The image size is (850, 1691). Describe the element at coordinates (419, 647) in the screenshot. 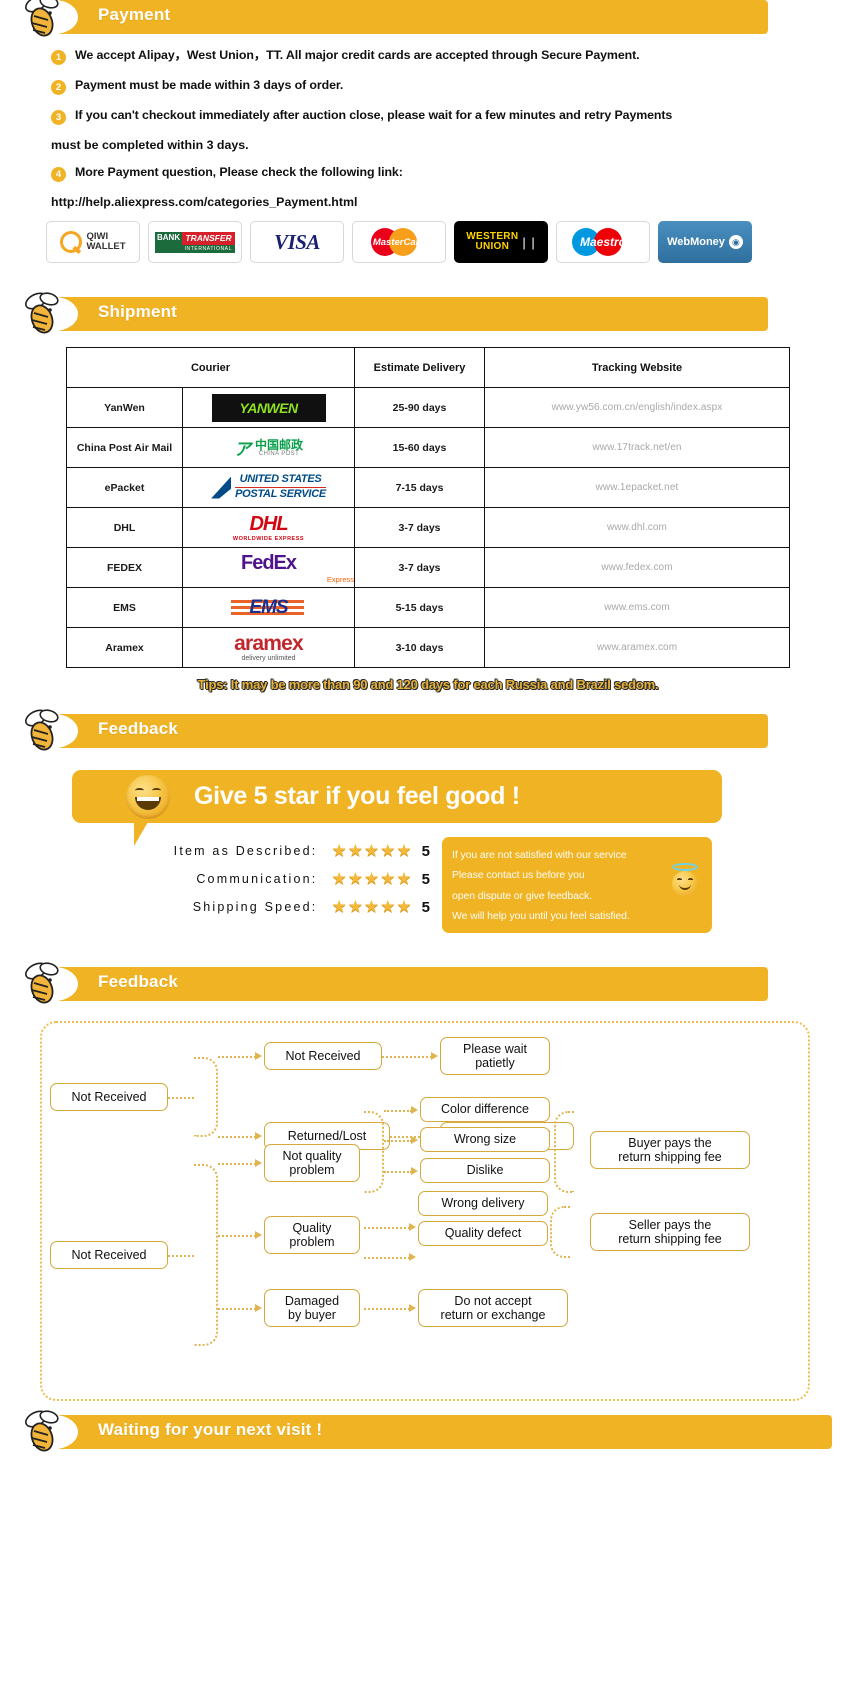

I see `estimate-delivery: 3-10 days` at that location.